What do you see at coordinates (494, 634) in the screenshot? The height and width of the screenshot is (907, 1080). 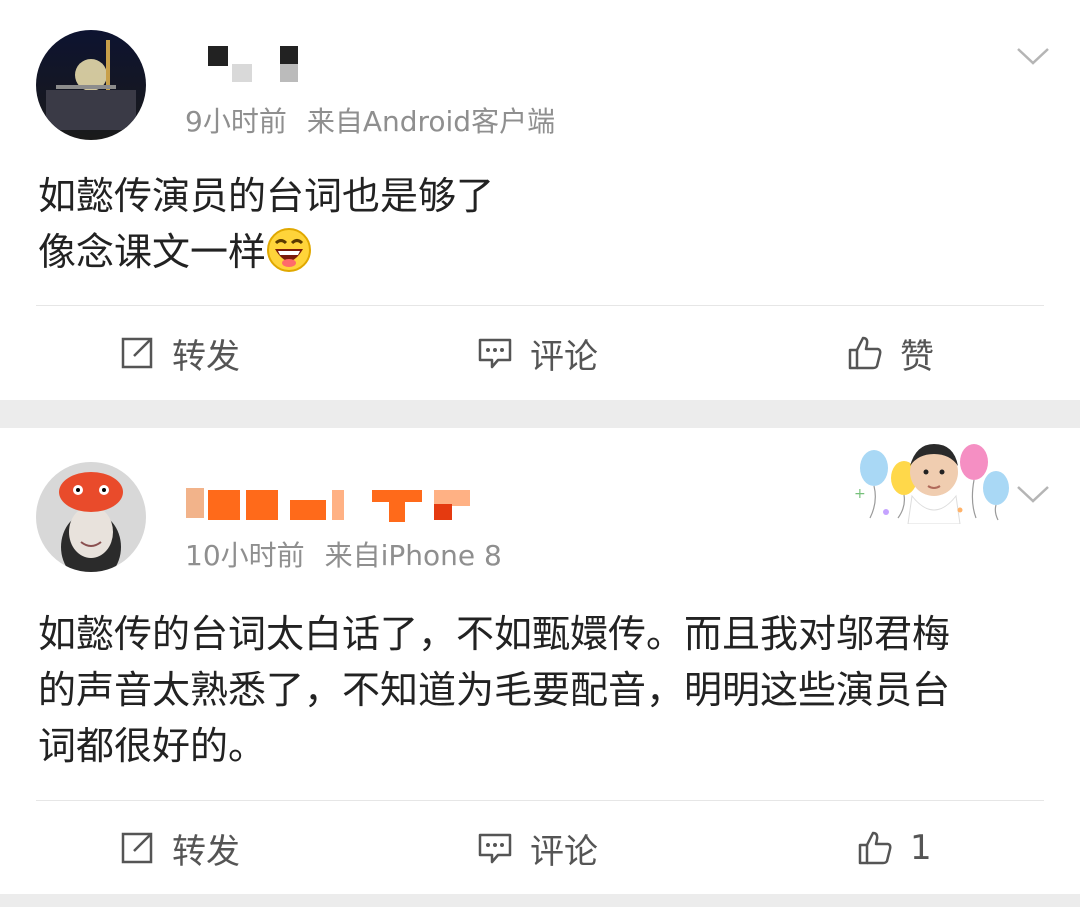 I see `post-text-line: 如懿传的台词太白话了，不如甄嬛传。而且我对邬君梅` at bounding box center [494, 634].